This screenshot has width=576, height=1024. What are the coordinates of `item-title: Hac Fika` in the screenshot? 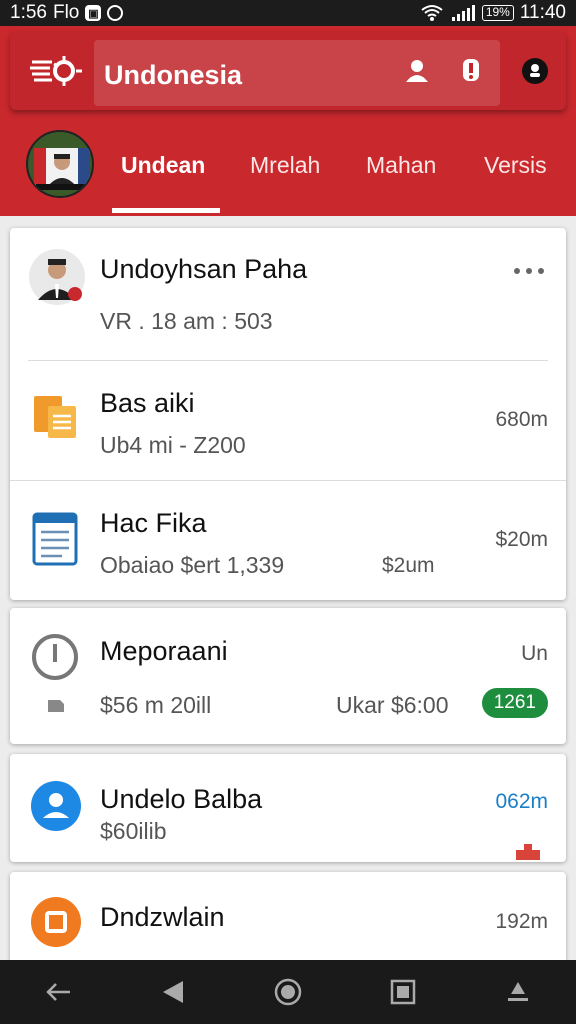 It's located at (153, 523).